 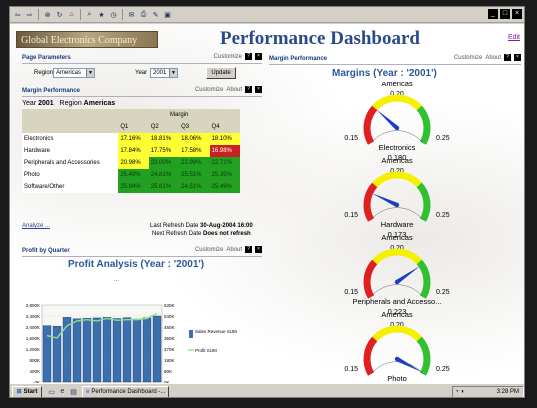 I want to click on margin-cell: 17.58%, so click(x=194, y=151).